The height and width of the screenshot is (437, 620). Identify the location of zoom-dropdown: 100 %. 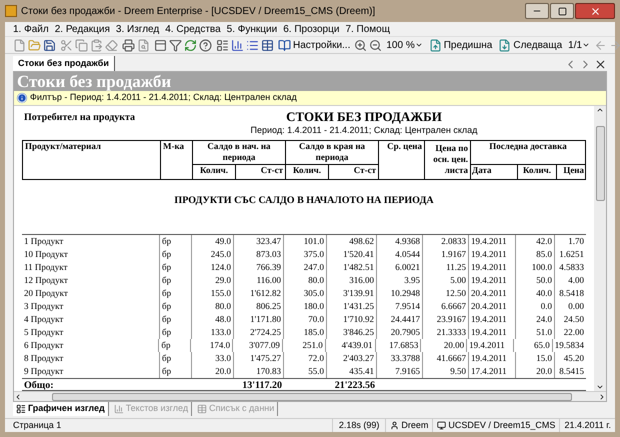
(404, 45).